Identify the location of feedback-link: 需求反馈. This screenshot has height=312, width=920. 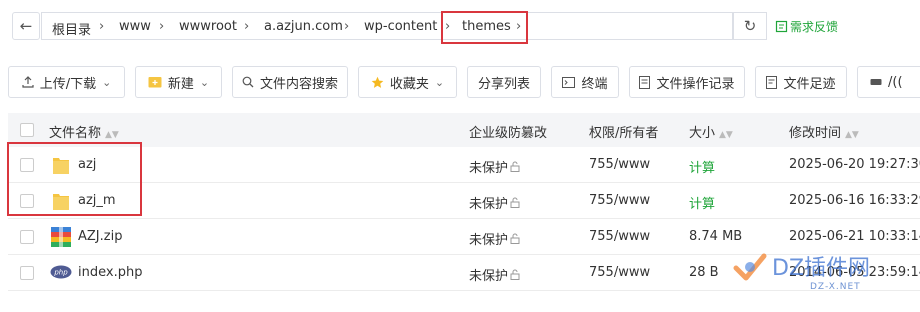
(806, 26).